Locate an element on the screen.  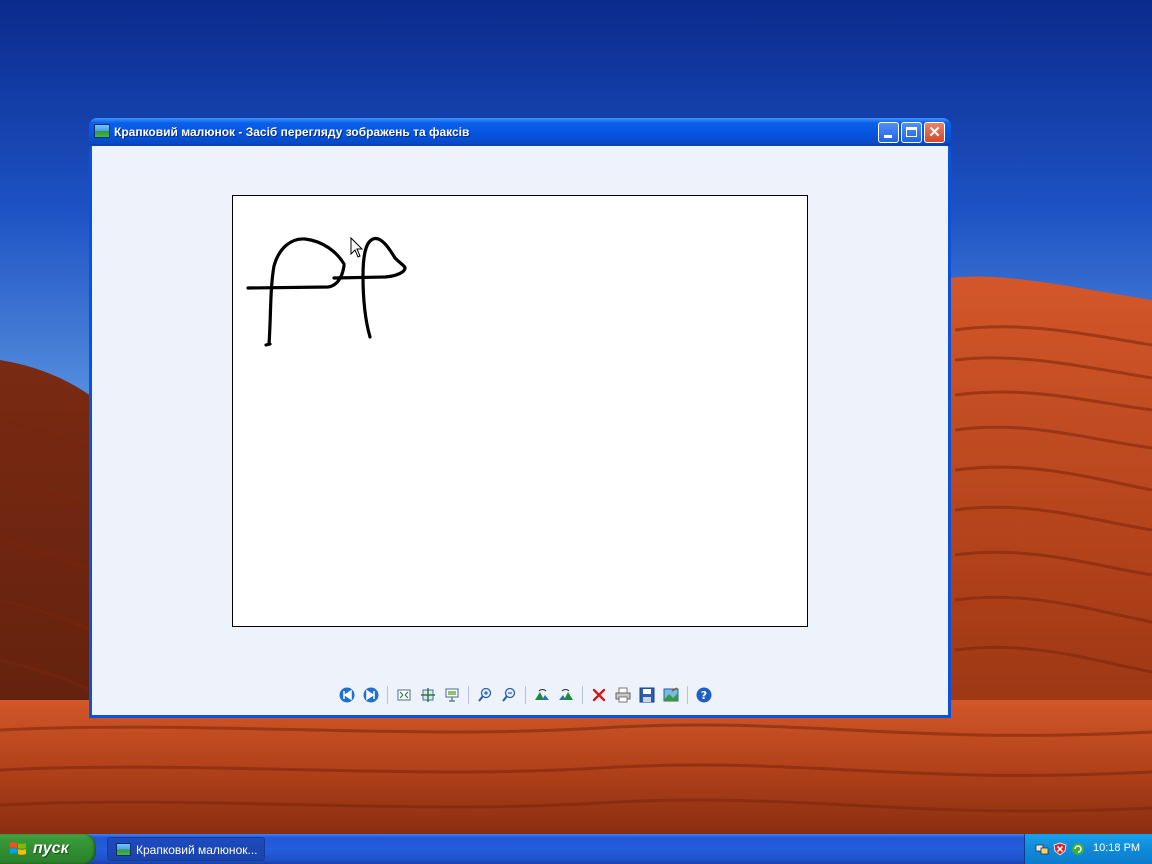
maximize-icon is located at coordinates (911, 132).